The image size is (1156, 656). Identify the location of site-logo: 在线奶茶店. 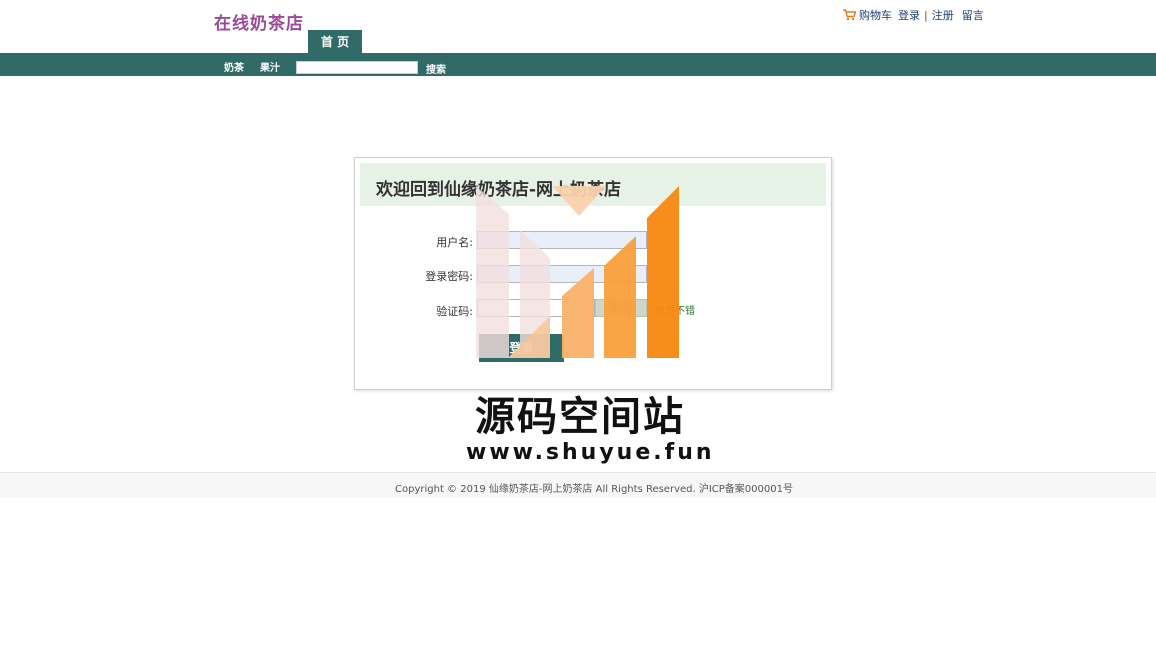
(259, 21).